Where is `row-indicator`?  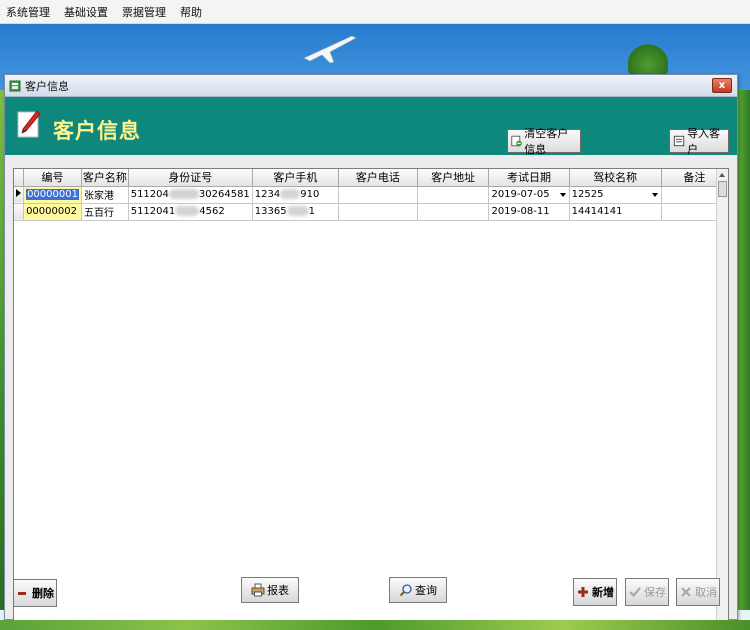
row-indicator is located at coordinates (19, 212).